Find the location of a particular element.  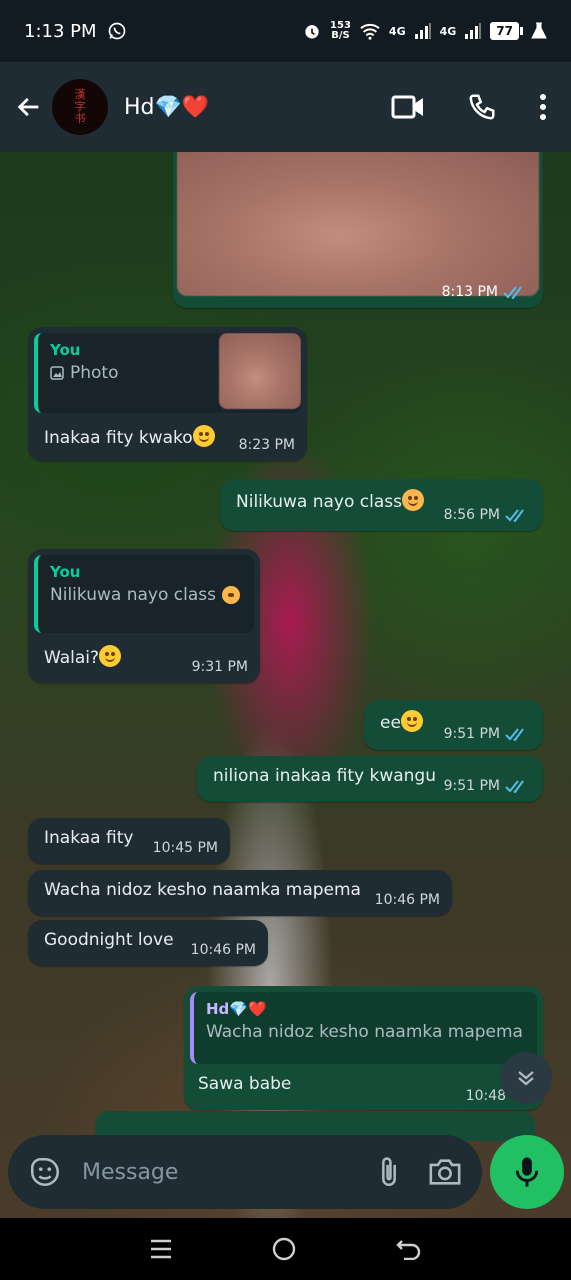

message-text: niliona inakaa fity kwangu is located at coordinates (324, 776).